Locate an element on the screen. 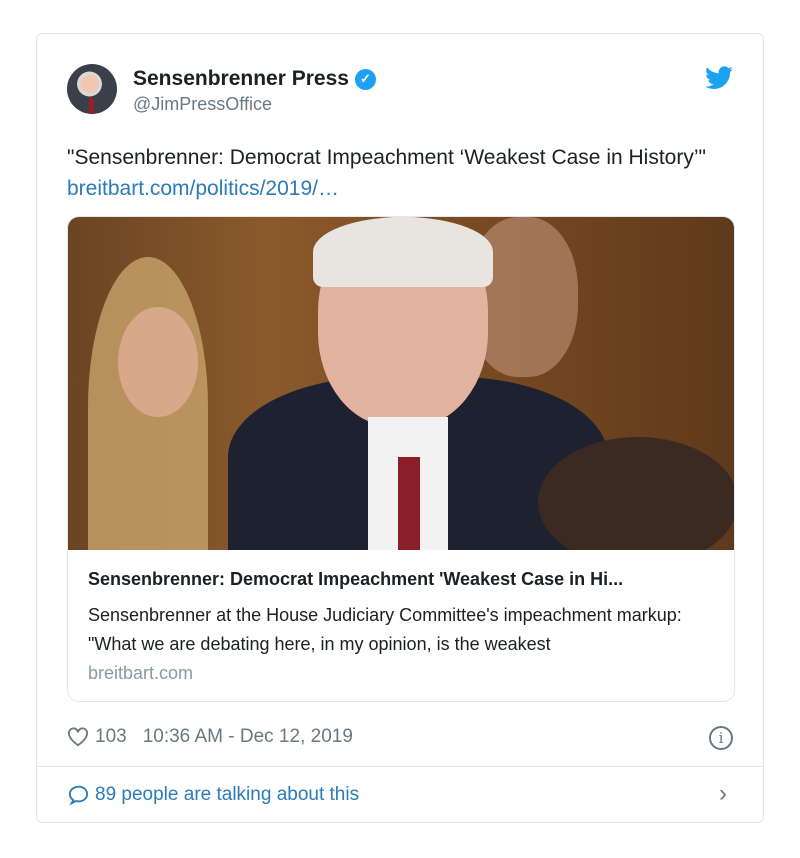  timestamp: 10:36 AM - Dec 12, 2019 is located at coordinates (248, 737).